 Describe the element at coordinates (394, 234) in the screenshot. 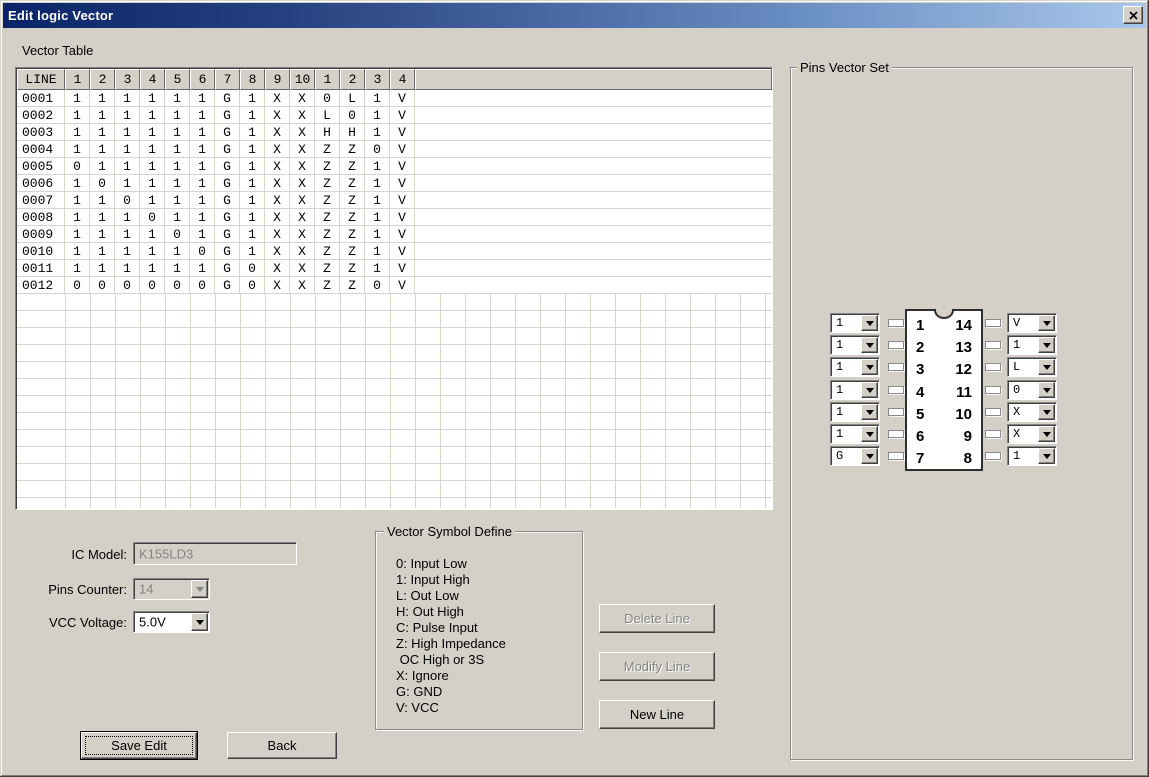

I see `table-row: 0009 1 1 1 1 0 1 G 1 X X Z Z 1 V` at that location.